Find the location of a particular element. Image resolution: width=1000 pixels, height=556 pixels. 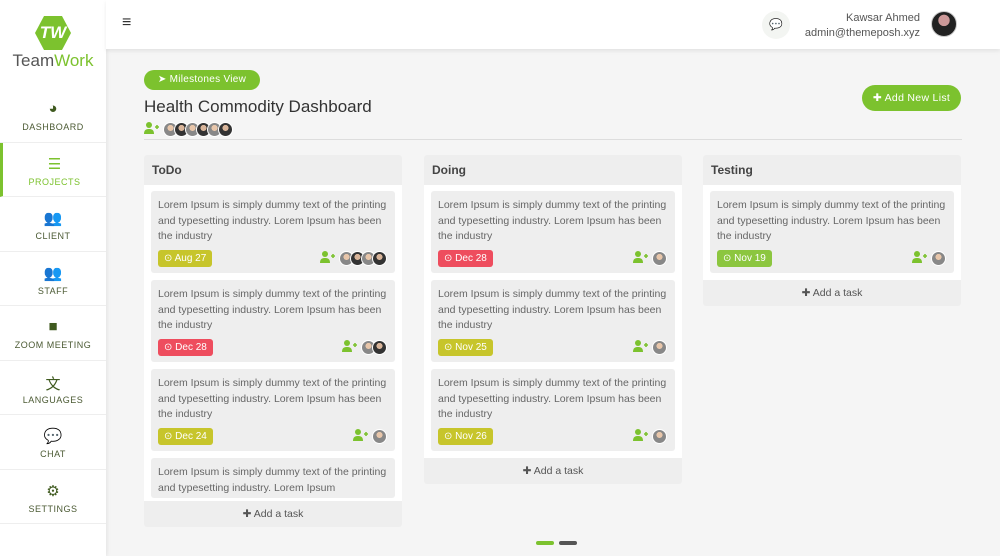

sidebar-item-staff: 👥 STAFF is located at coordinates (53, 279).